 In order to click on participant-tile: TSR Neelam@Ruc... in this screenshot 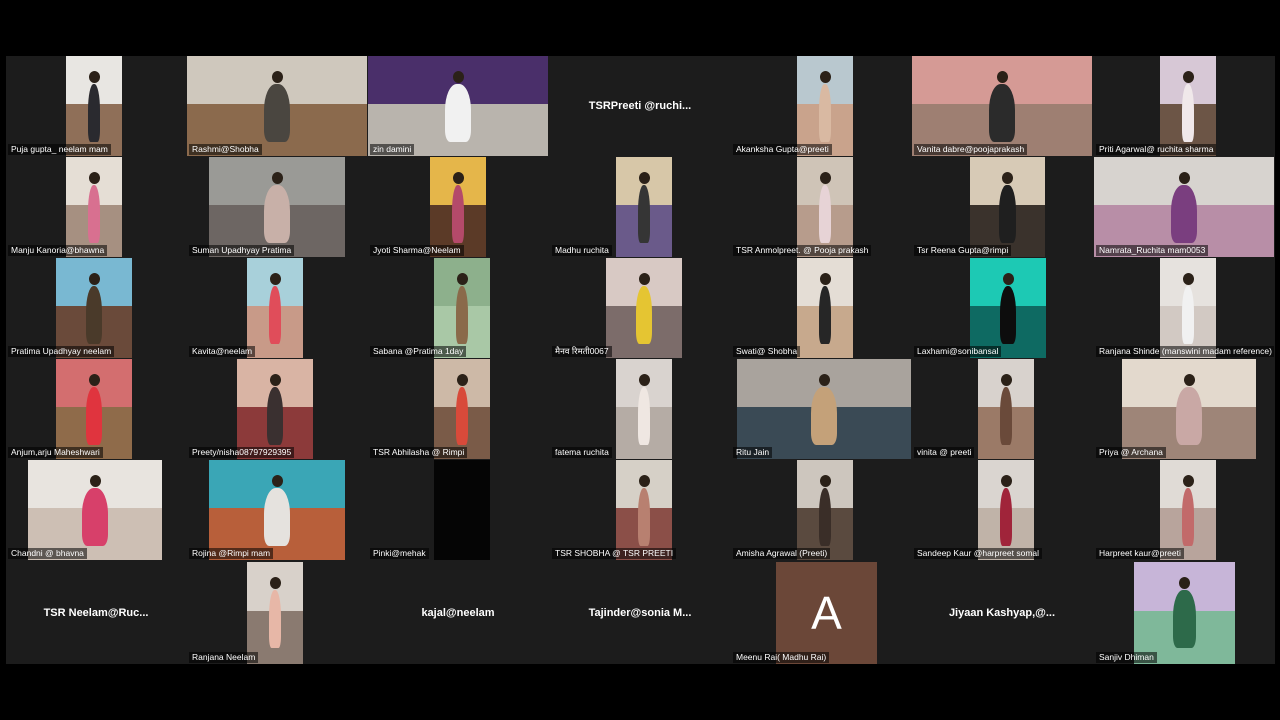, I will do `click(96, 613)`.